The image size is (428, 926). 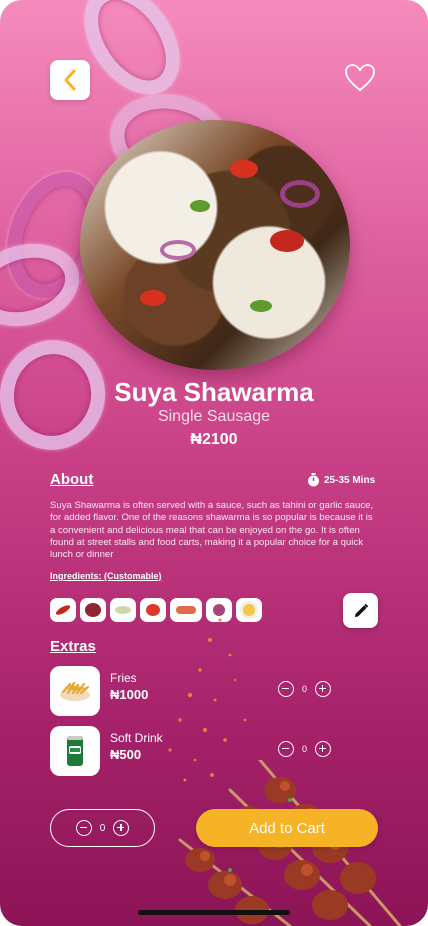 I want to click on fries-icon, so click(x=75, y=691).